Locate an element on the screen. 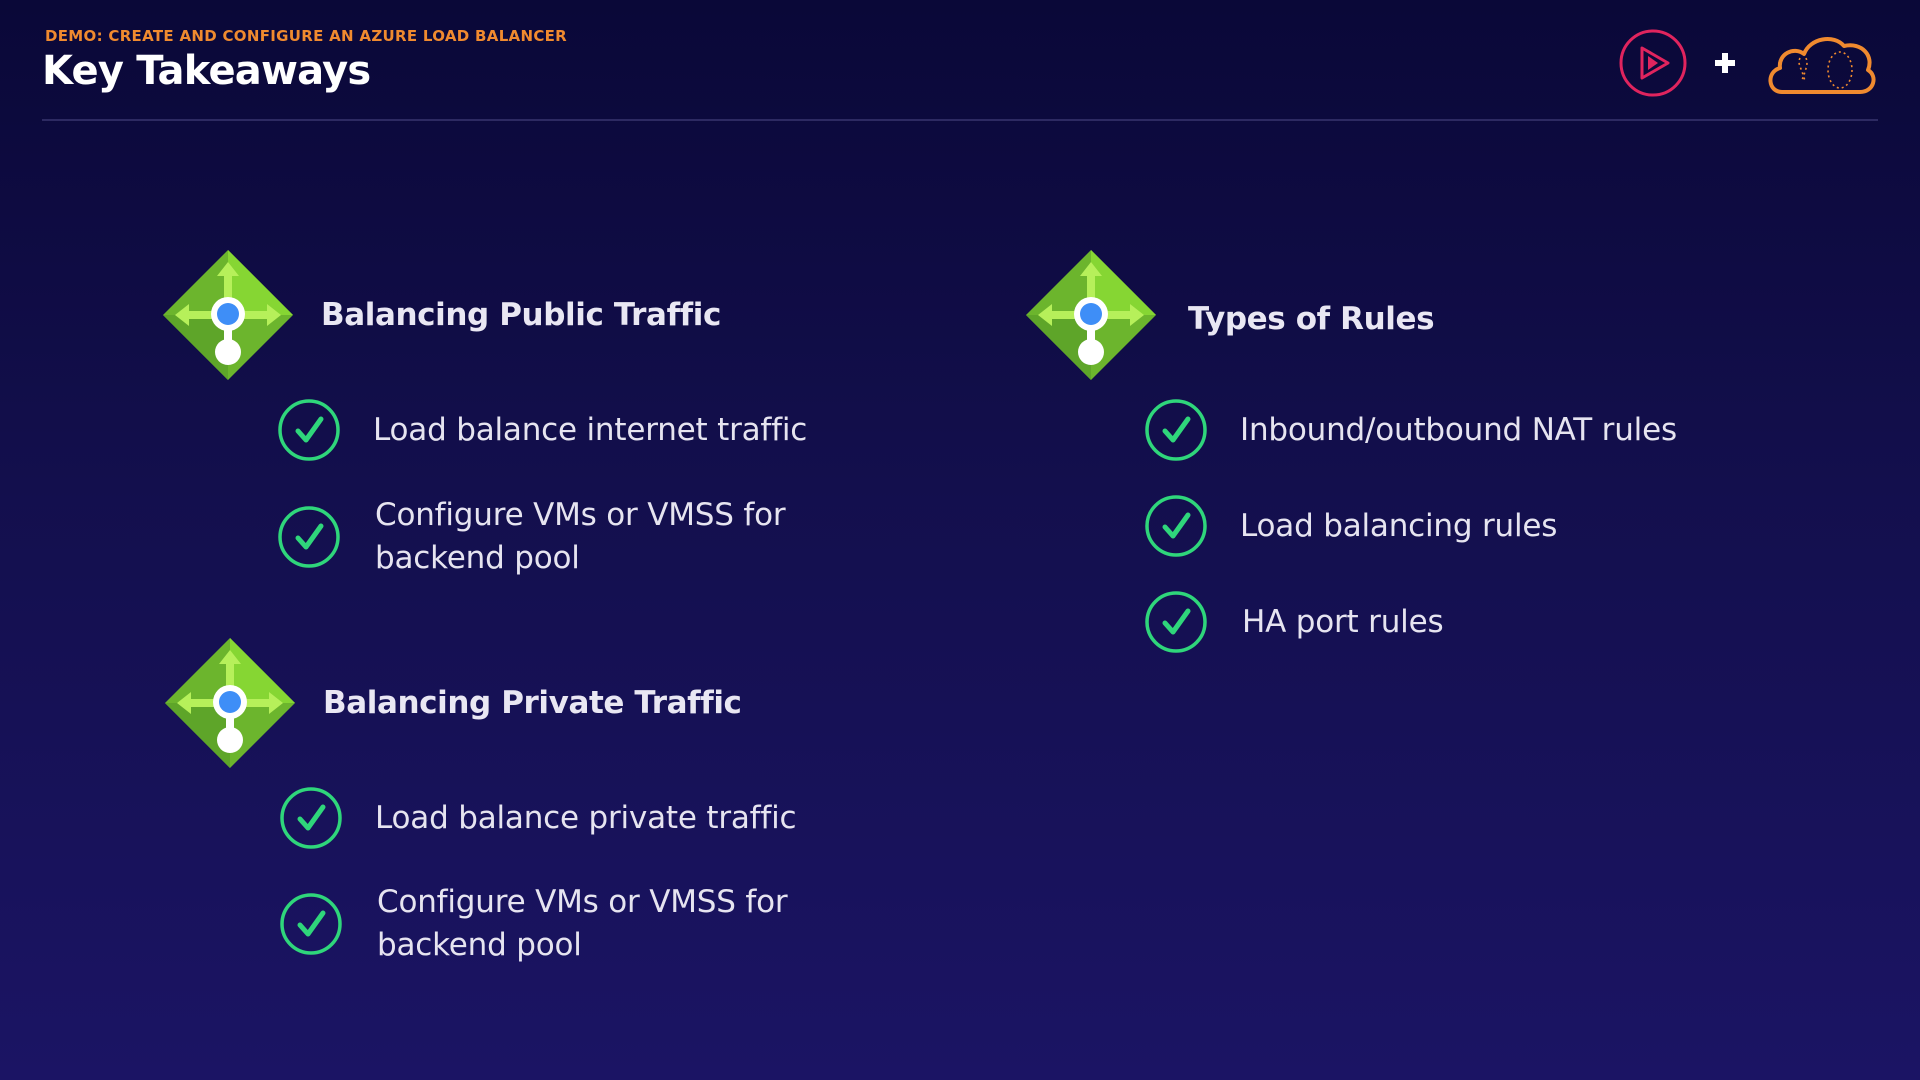 The width and height of the screenshot is (1920, 1080). list-item: Load balance internet traffic is located at coordinates (542, 430).